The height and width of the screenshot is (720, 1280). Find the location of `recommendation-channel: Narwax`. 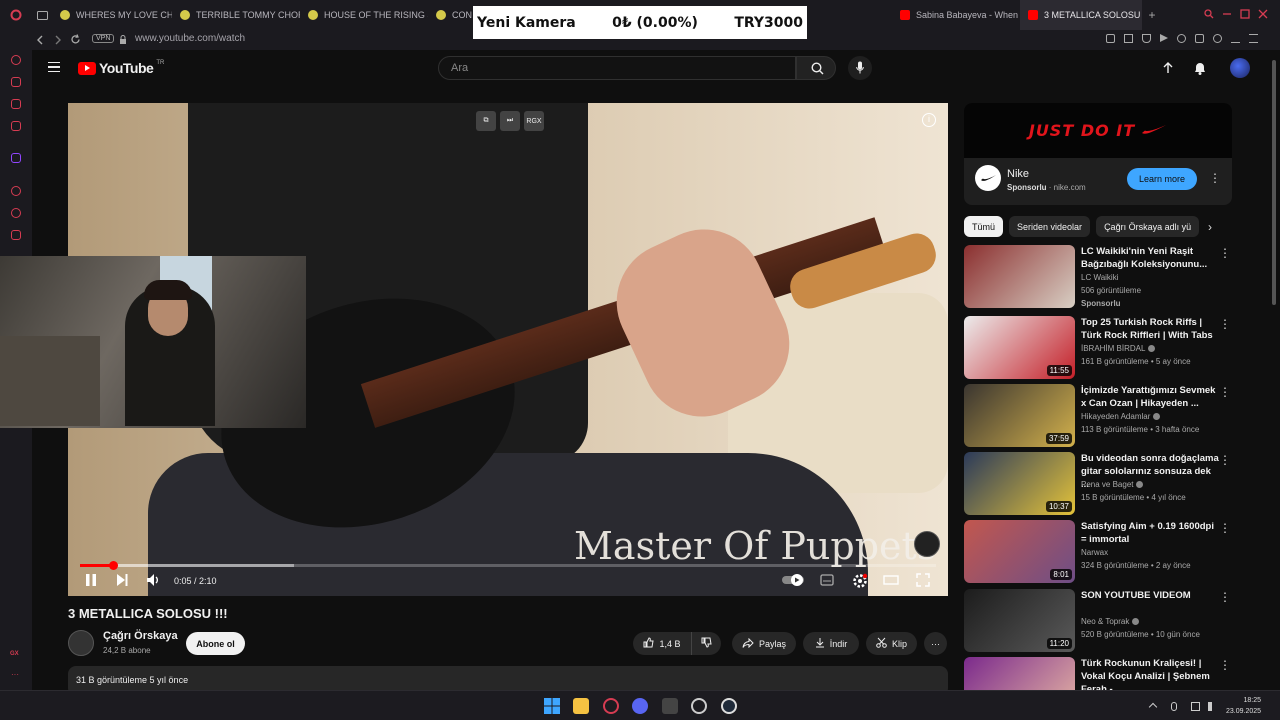

recommendation-channel: Narwax is located at coordinates (1094, 552).